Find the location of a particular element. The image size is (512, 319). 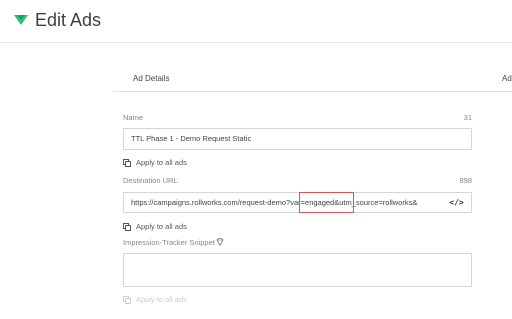

tab-strip: Ad Details Ad is located at coordinates (256, 79).